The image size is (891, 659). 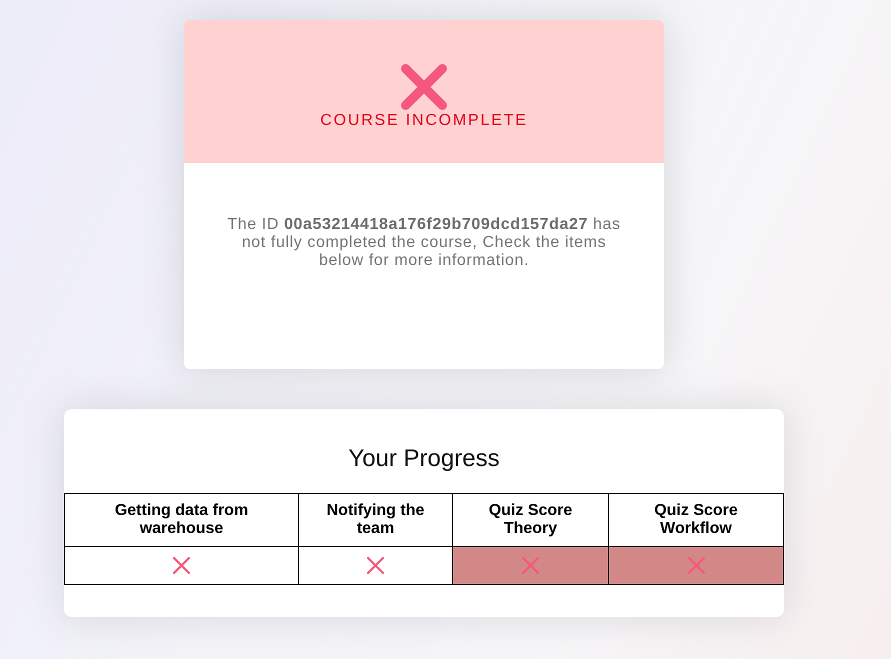 What do you see at coordinates (424, 121) in the screenshot?
I see `status-title: COURSE INCOMPLETE` at bounding box center [424, 121].